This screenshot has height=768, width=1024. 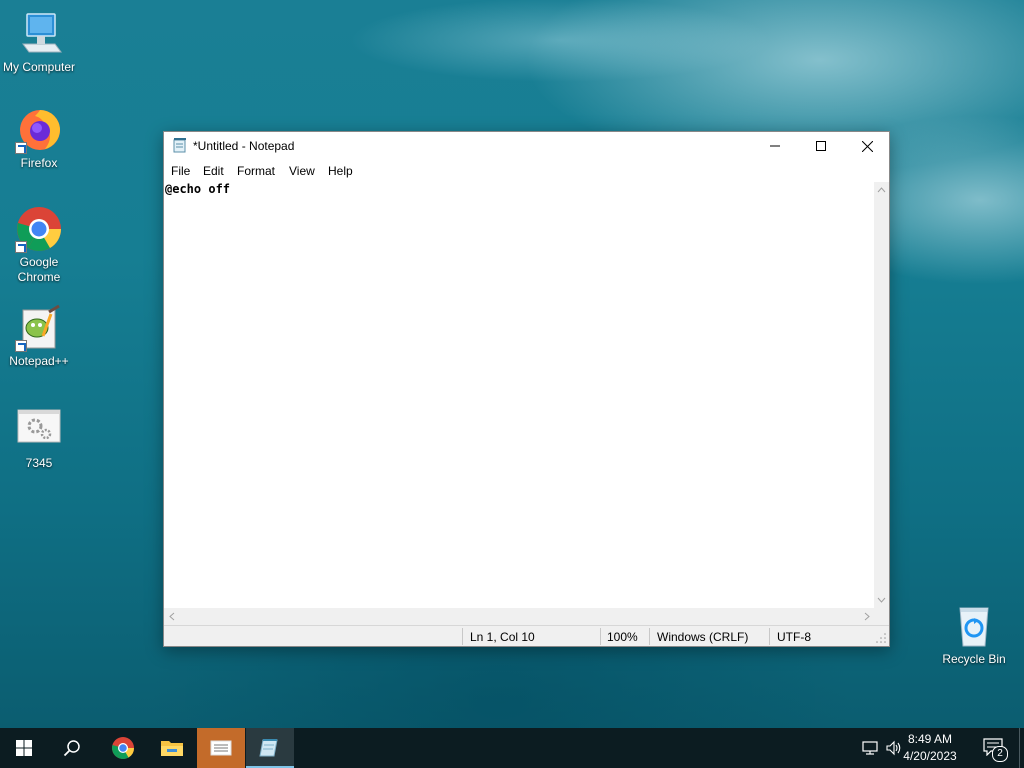 I want to click on search-button, so click(x=72, y=748).